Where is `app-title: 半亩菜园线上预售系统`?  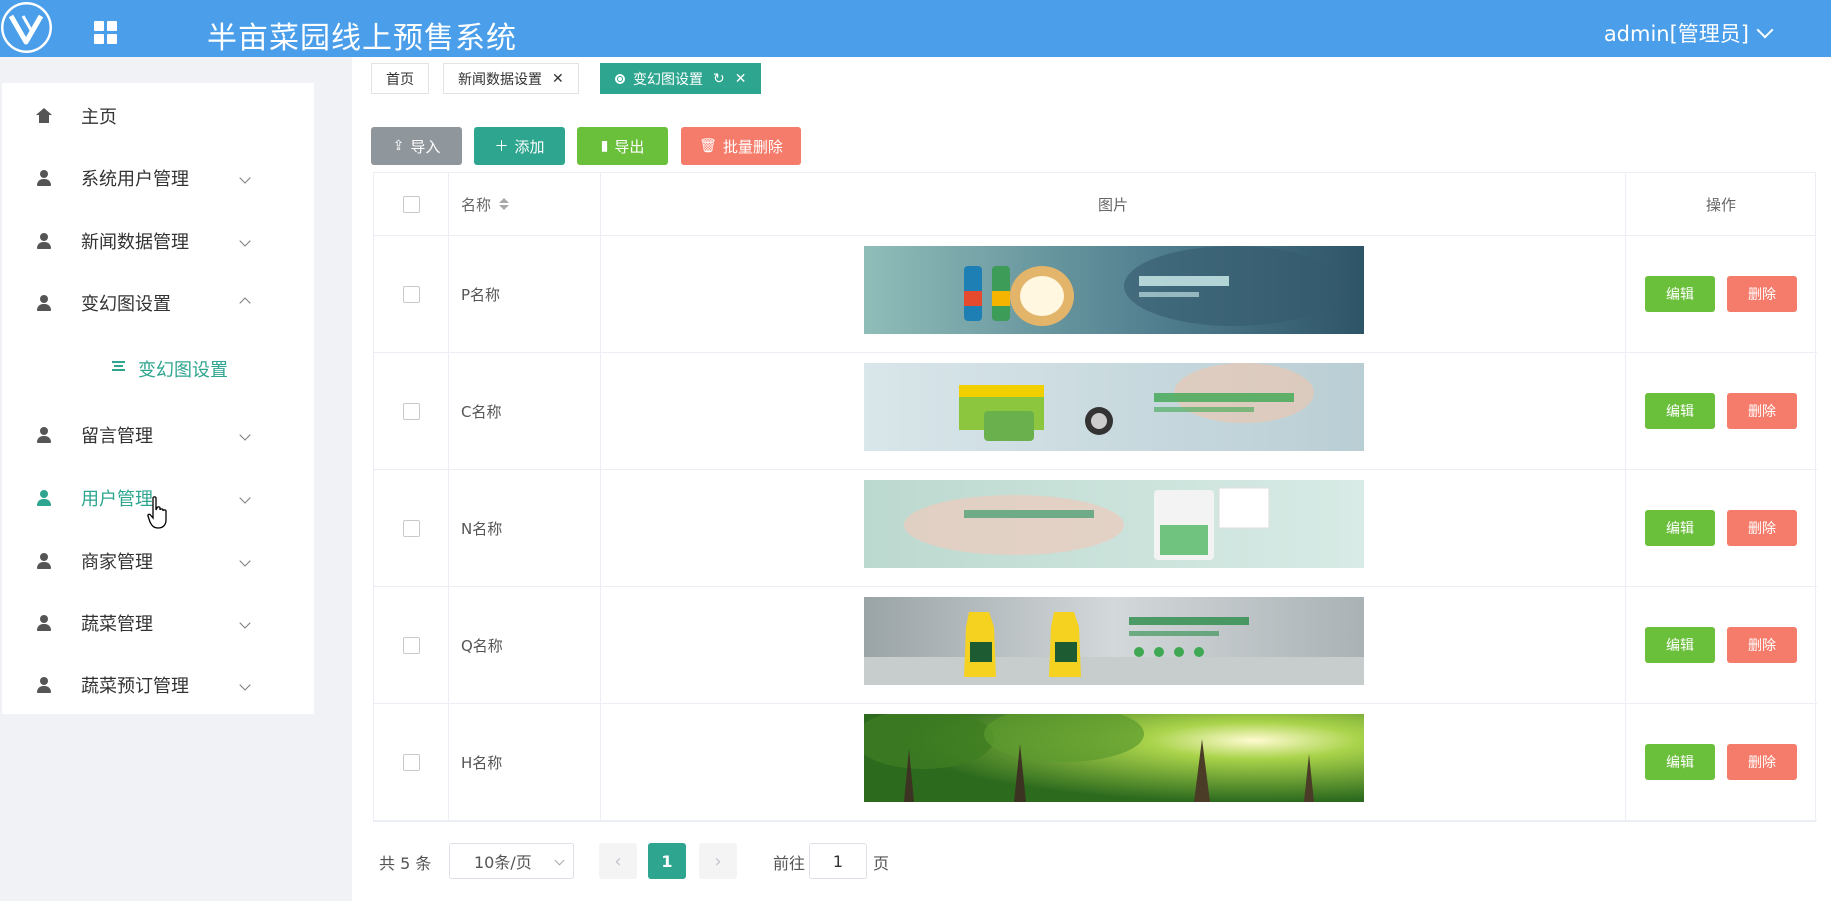 app-title: 半亩菜园线上预售系统 is located at coordinates (362, 38).